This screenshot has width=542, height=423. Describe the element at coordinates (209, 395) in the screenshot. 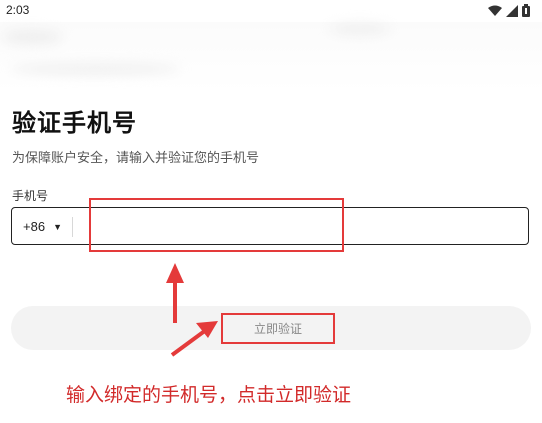

I see `annotation-text: 输入绑定的手机号，点击立即验证` at that location.